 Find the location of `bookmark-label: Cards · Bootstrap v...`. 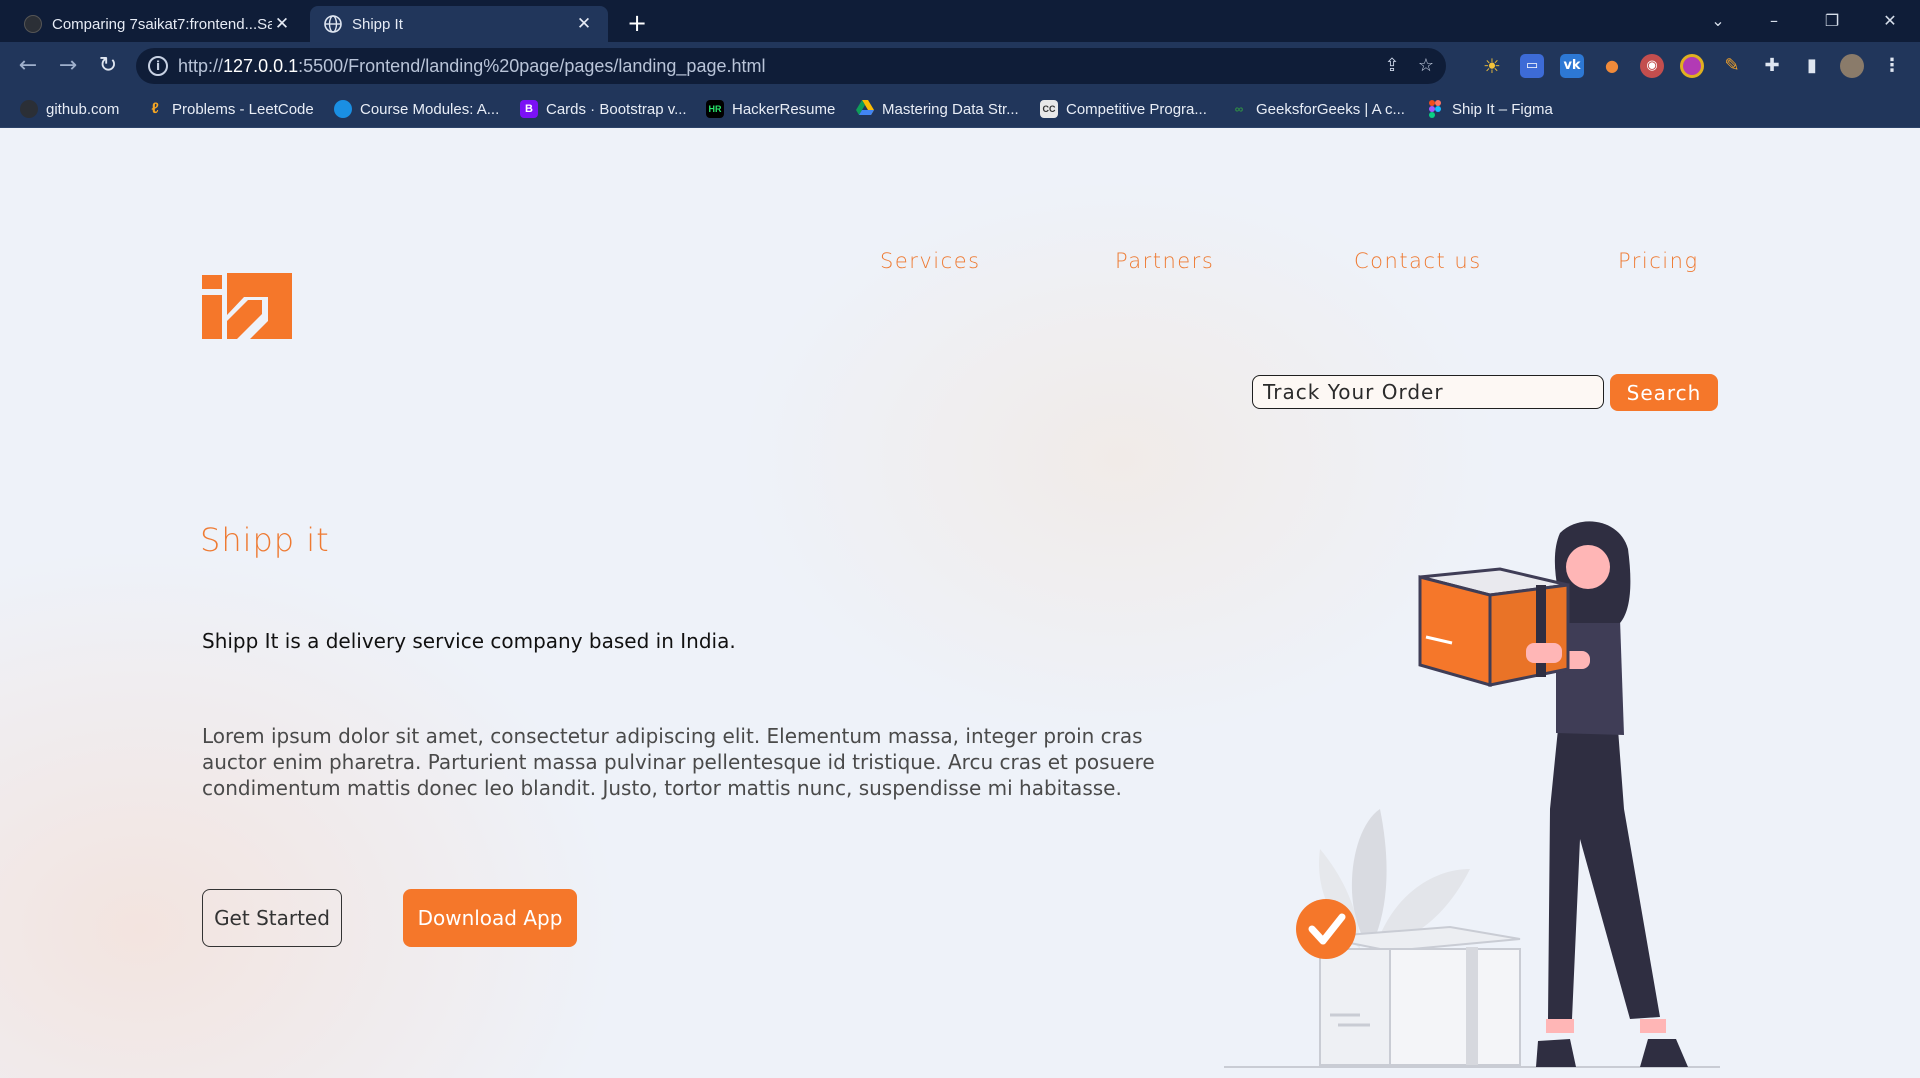

bookmark-label: Cards · Bootstrap v... is located at coordinates (616, 109).